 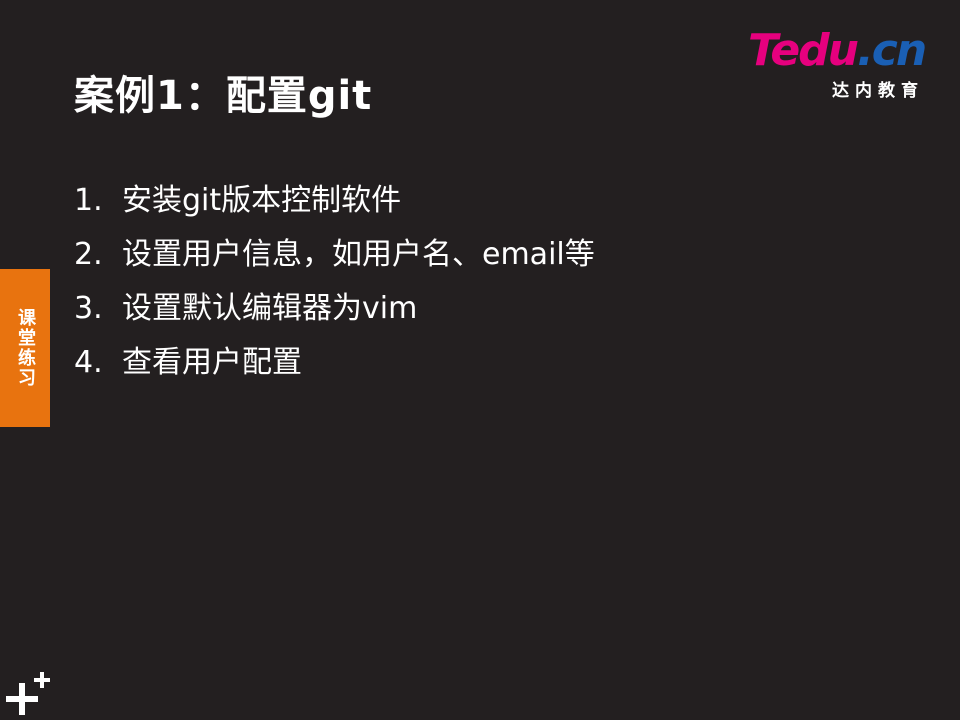 I want to click on plus-cross-icon, so click(x=28, y=693).